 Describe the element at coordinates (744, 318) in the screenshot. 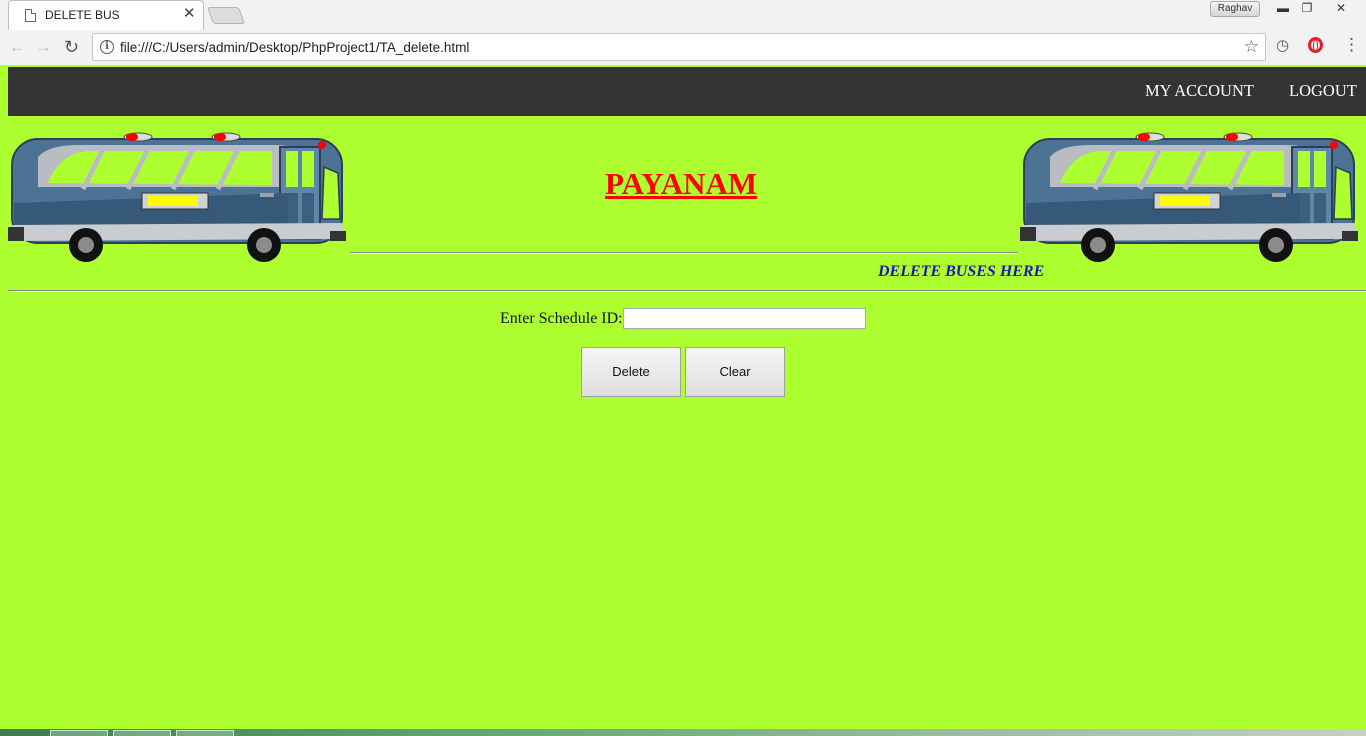

I see `schedule-id-input` at that location.